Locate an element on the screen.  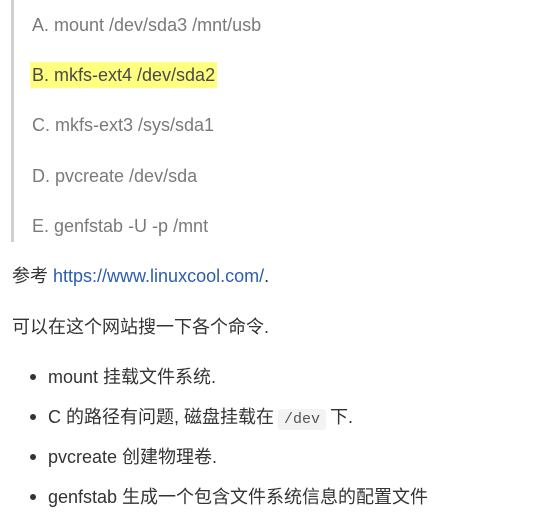
option-d: D. pvcreate /dev/sda is located at coordinates (115, 176).